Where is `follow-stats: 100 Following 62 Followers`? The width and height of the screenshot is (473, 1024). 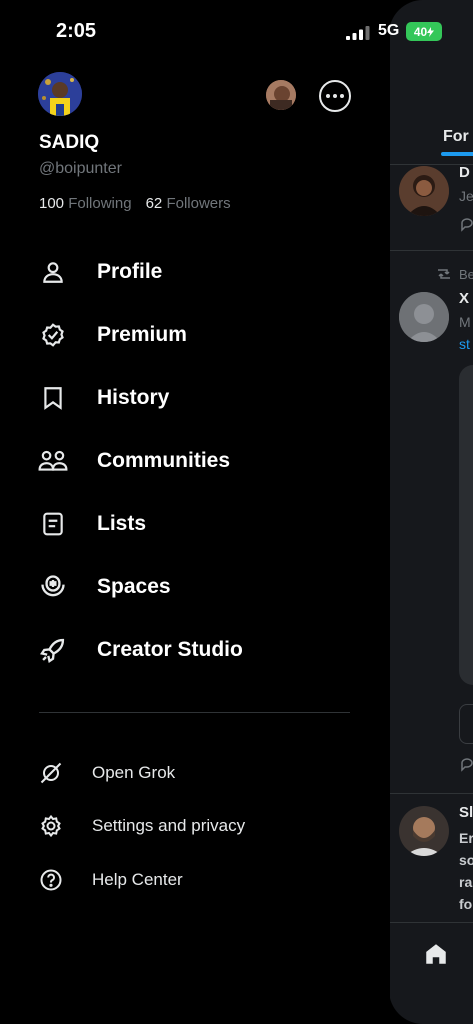
follow-stats: 100 Following 62 Followers is located at coordinates (135, 203).